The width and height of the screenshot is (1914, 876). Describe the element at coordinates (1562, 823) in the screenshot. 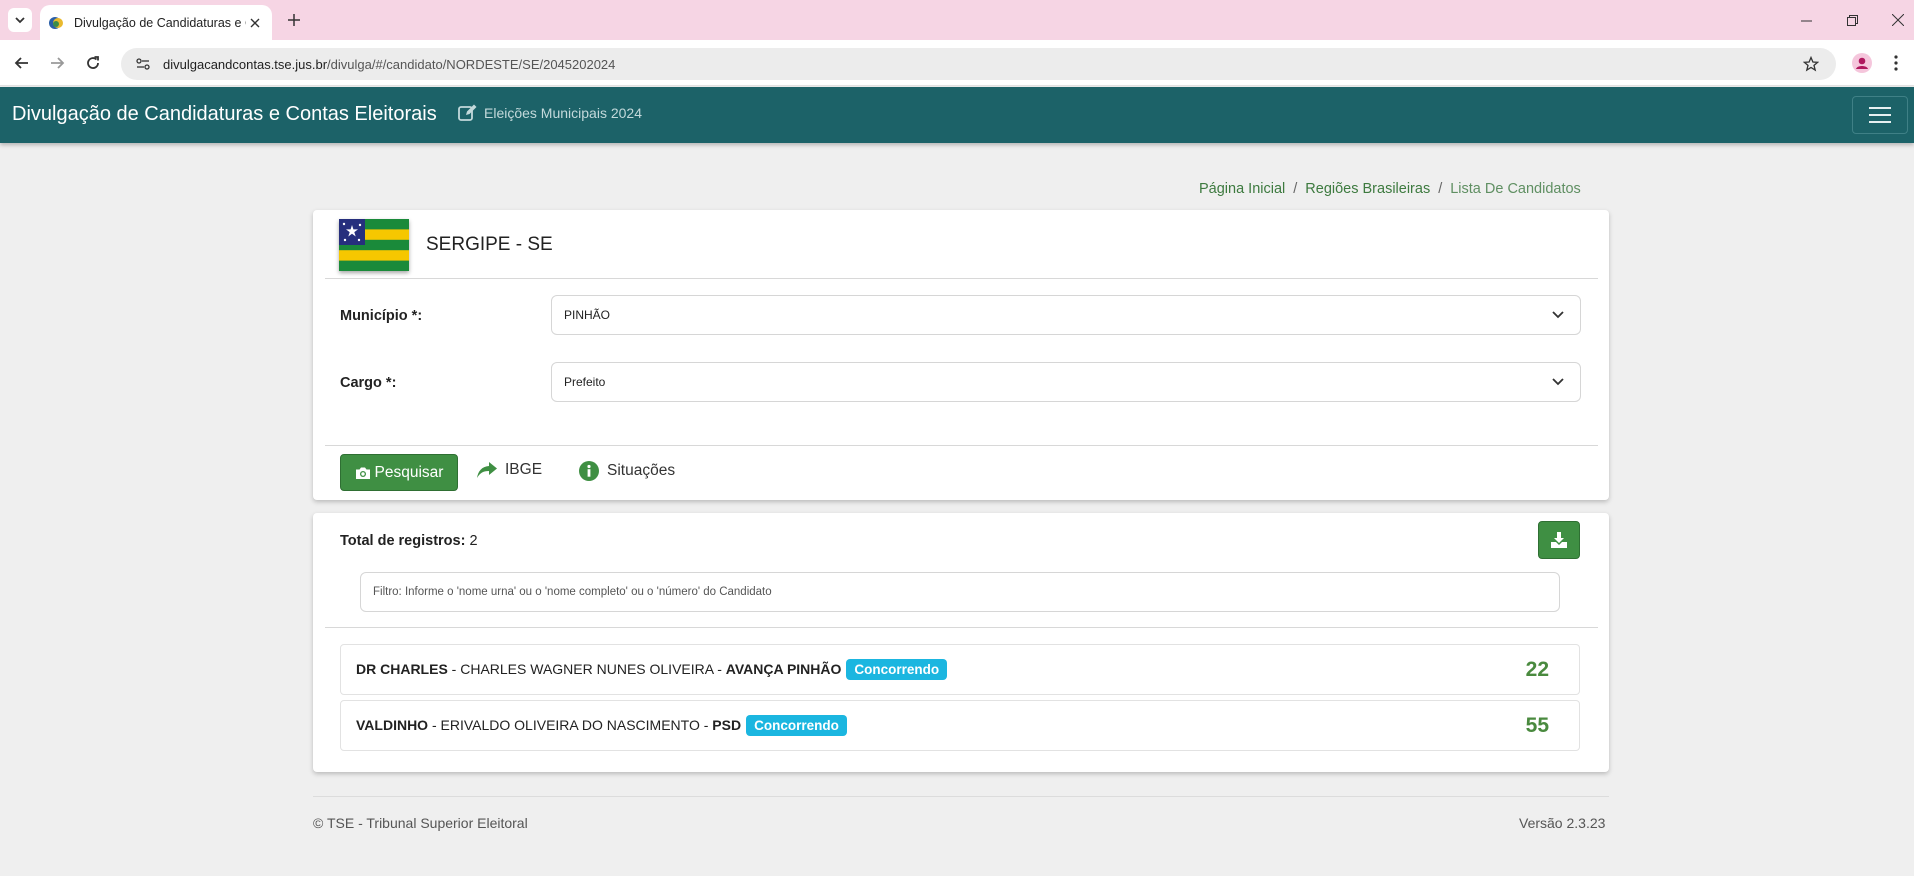

I see `footer-version: Versão 2.3.23` at that location.